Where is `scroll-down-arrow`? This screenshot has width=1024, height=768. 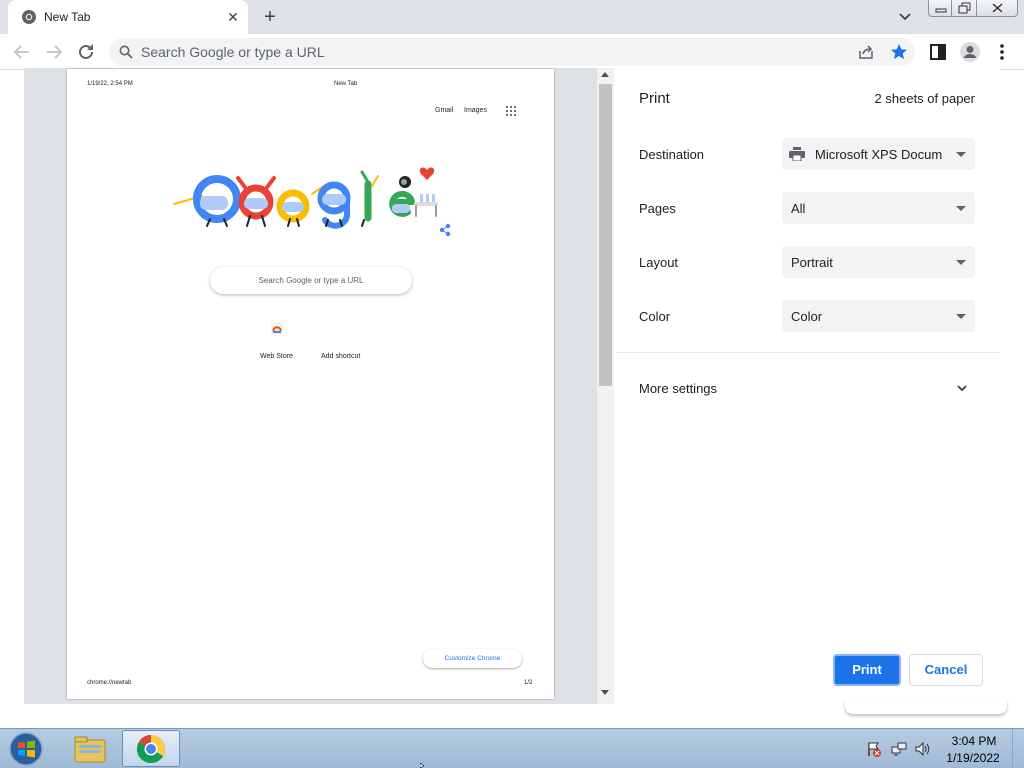
scroll-down-arrow is located at coordinates (605, 692).